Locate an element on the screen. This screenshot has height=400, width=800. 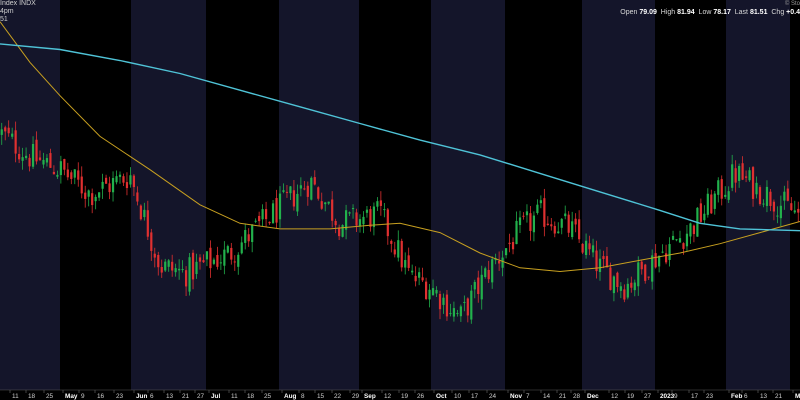
x-tick-label: 27 is located at coordinates (201, 396).